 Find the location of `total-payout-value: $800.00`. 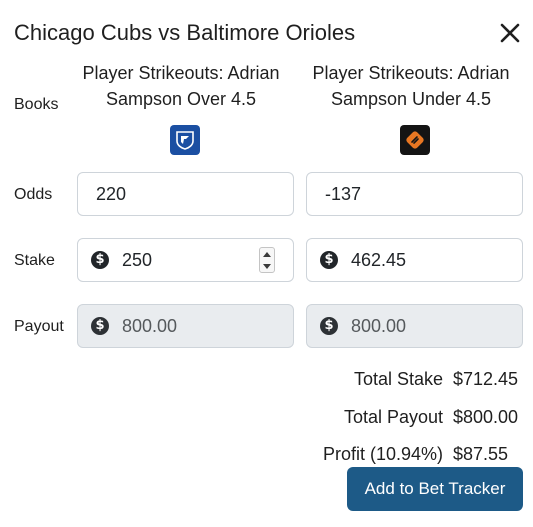

total-payout-value: $800.00 is located at coordinates (486, 417).